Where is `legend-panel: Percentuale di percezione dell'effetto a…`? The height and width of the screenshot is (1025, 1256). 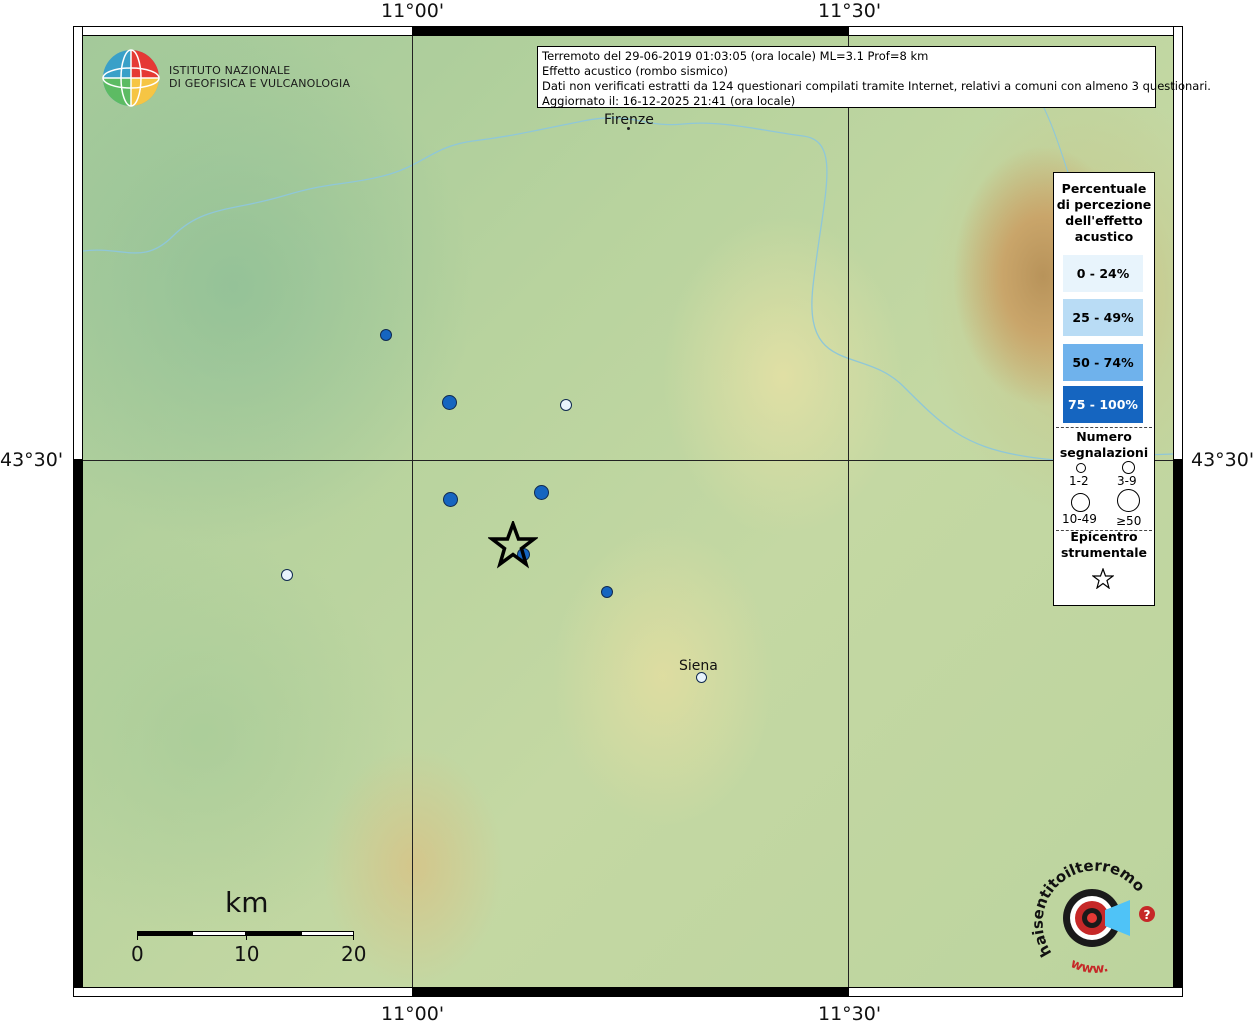
legend-panel: Percentuale di percezione dell'effetto a… is located at coordinates (1104, 389).